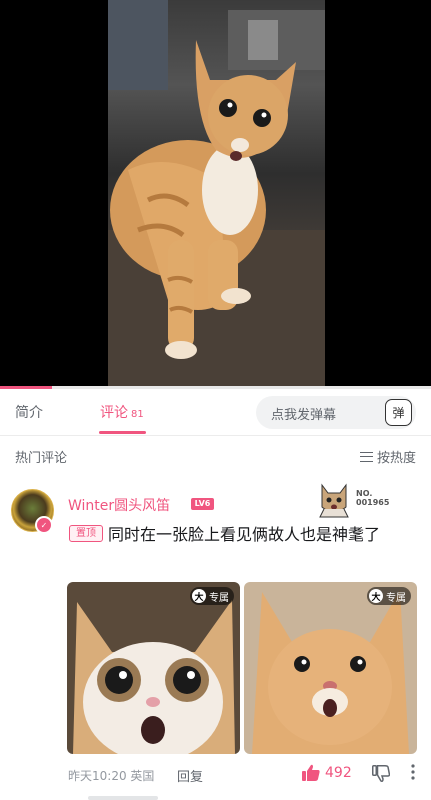  I want to click on vertical-dots-icon, so click(413, 772).